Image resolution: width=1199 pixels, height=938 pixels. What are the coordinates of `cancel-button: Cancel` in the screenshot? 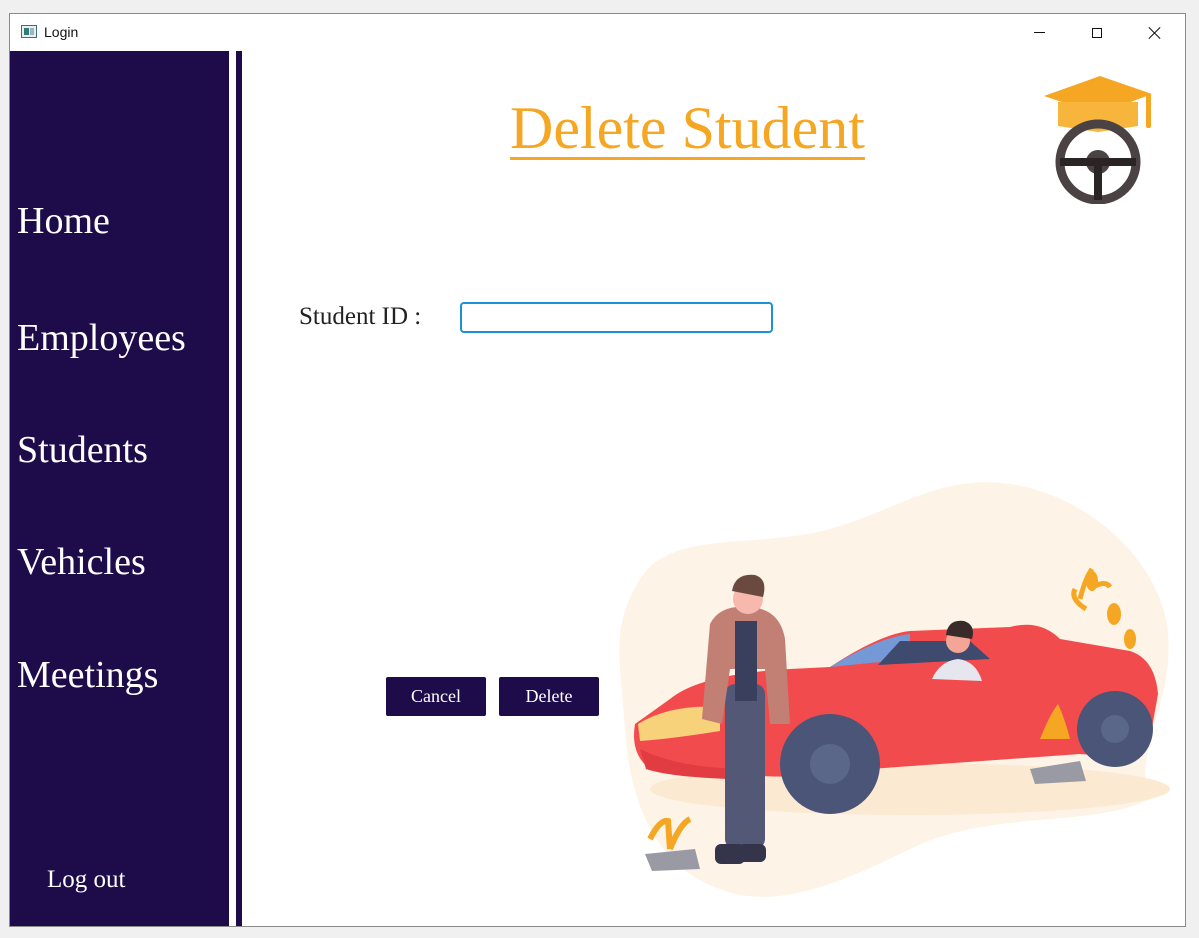 It's located at (436, 696).